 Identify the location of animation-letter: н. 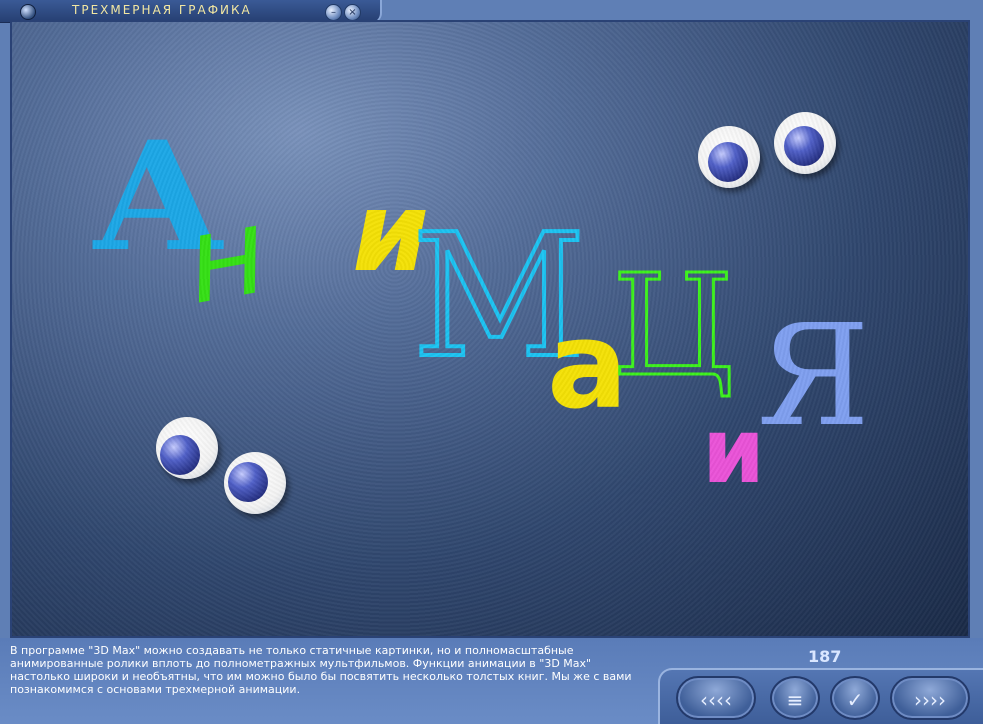
(226, 256).